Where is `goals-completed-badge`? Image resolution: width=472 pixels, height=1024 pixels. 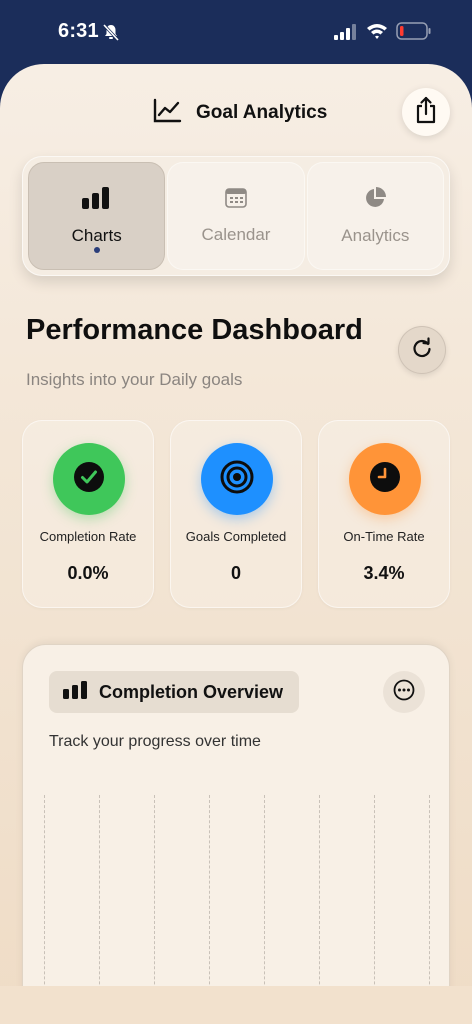 goals-completed-badge is located at coordinates (237, 479).